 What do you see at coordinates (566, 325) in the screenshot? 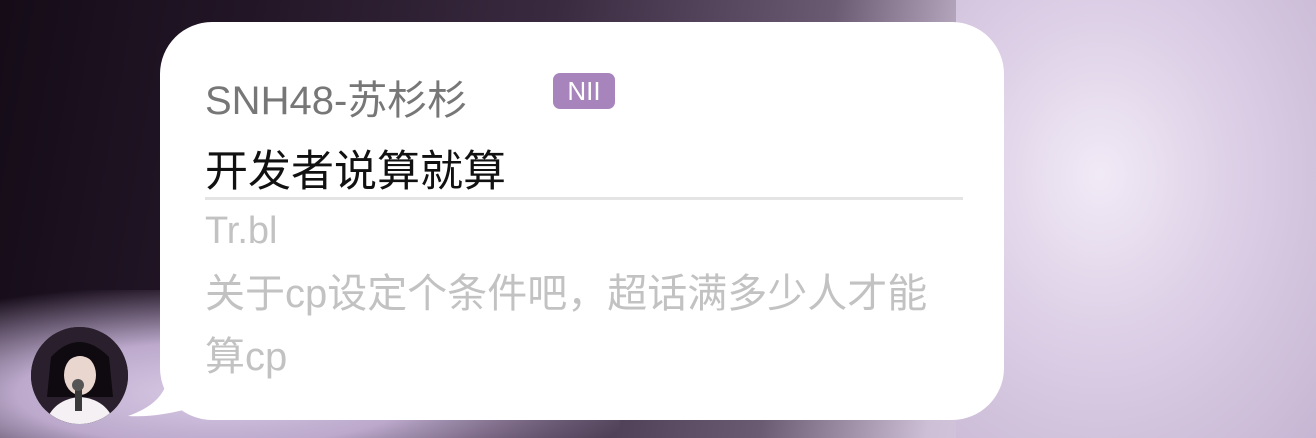
I see `quoted-text: 关于cp设定个条件吧，超话满多少人才能算cp` at bounding box center [566, 325].